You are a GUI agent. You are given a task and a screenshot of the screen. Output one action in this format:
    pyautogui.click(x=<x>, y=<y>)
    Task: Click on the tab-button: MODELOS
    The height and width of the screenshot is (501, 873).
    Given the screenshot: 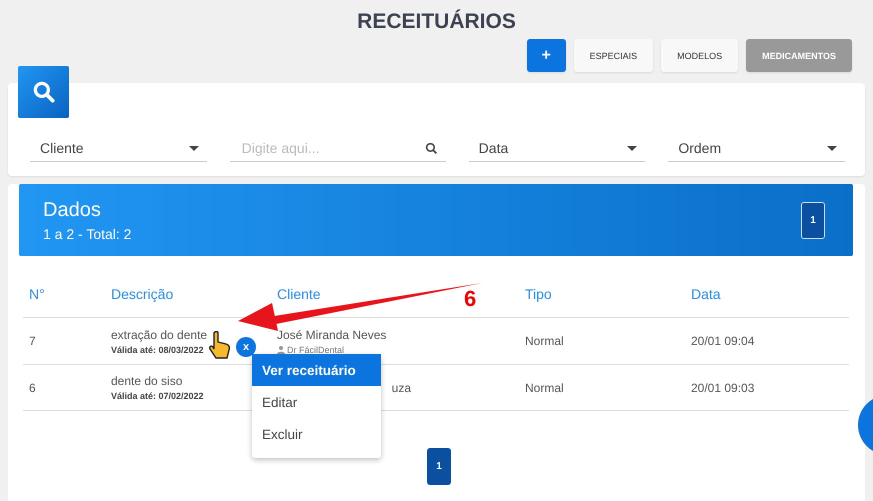 What is the action you would take?
    pyautogui.click(x=699, y=55)
    